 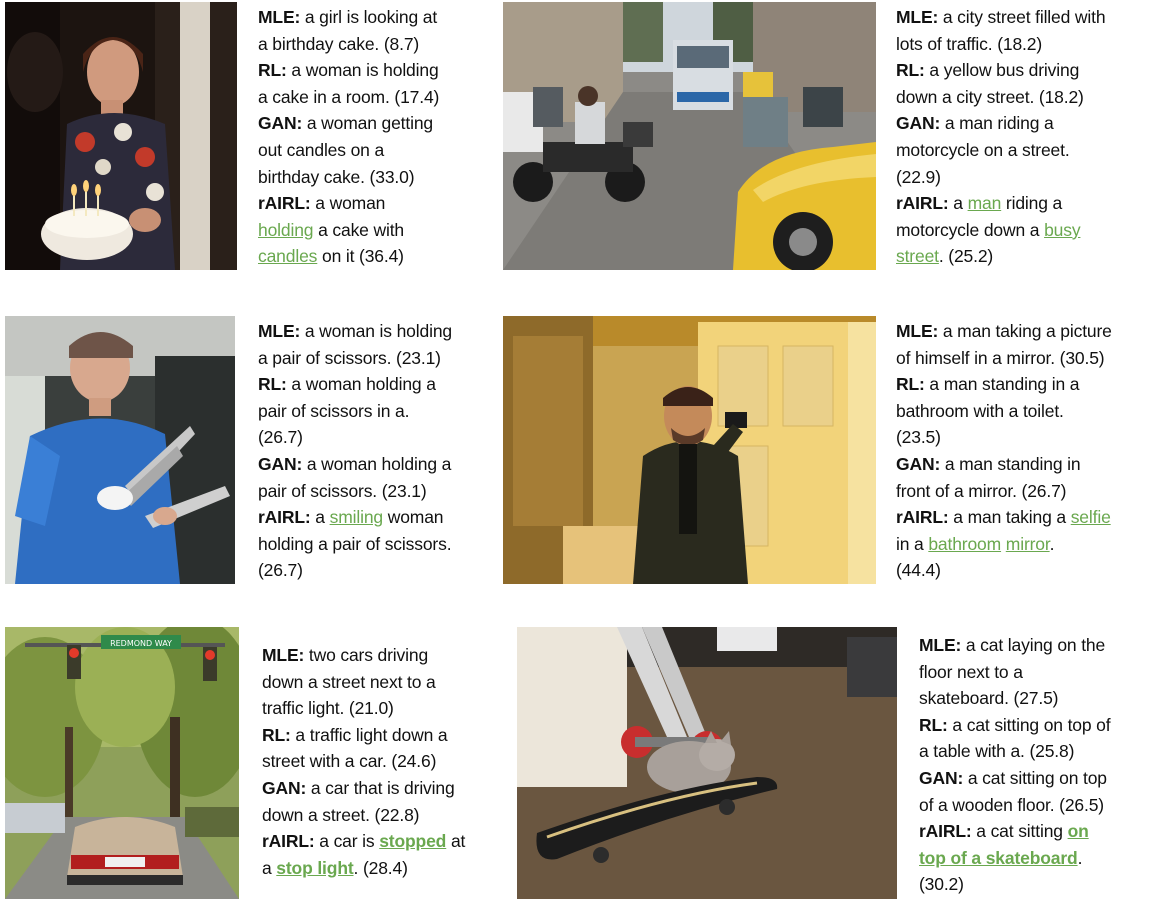 What do you see at coordinates (368, 150) in the screenshot?
I see `caption-line: out candles on a` at bounding box center [368, 150].